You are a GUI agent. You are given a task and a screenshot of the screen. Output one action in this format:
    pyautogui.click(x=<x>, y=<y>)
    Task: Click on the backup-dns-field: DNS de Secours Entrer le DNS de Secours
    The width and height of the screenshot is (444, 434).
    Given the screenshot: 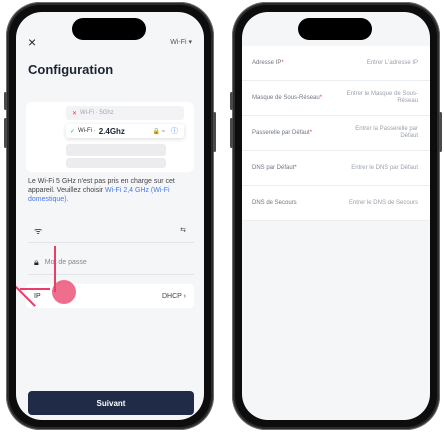 What is the action you would take?
    pyautogui.click(x=336, y=203)
    